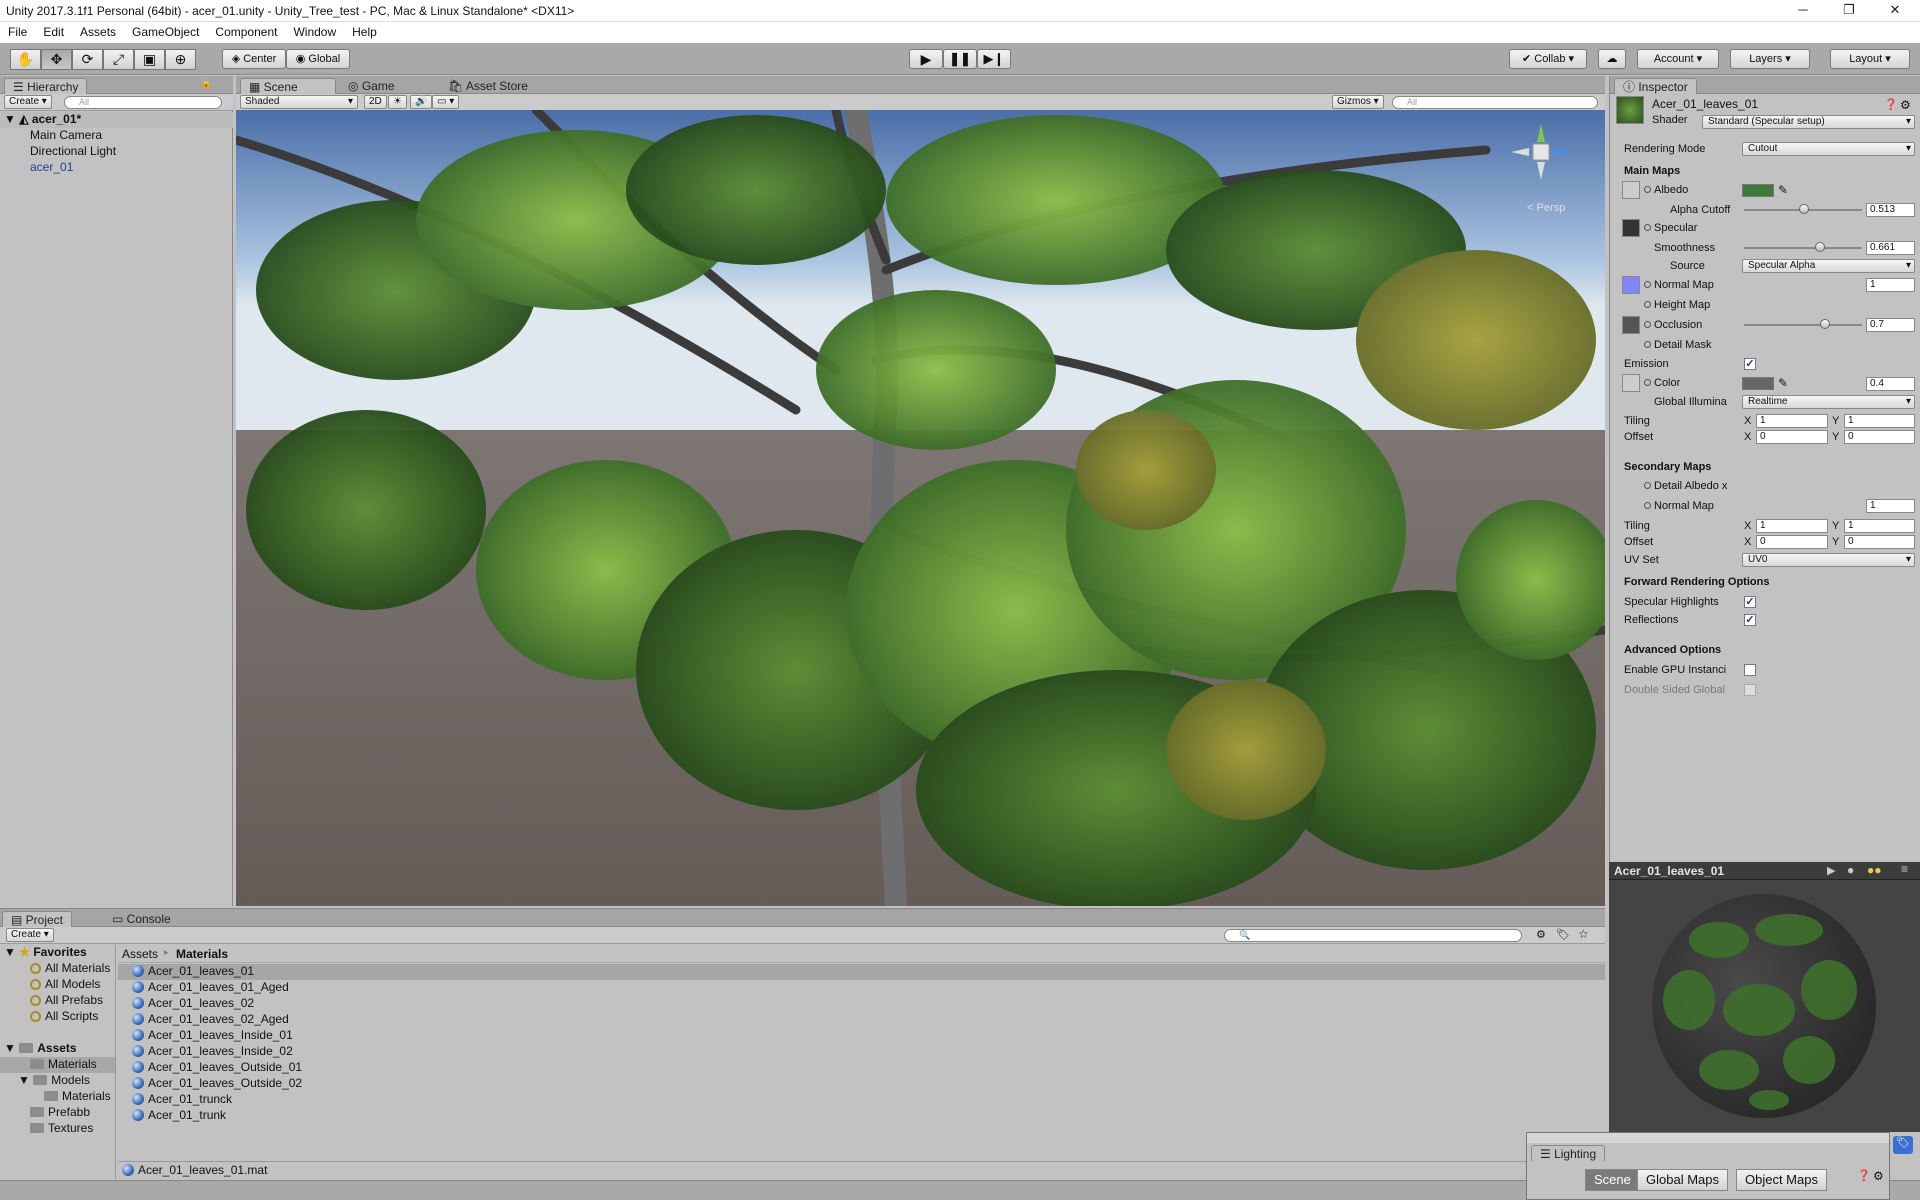 The height and width of the screenshot is (1200, 1920). Describe the element at coordinates (1904, 869) in the screenshot. I see `preview-menu-icon: ≡` at that location.